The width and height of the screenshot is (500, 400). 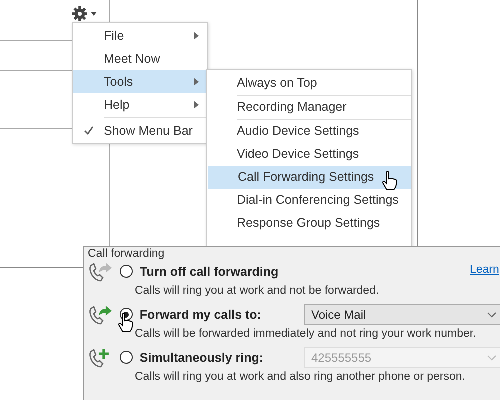 What do you see at coordinates (140, 81) in the screenshot?
I see `menu-item: Tools` at bounding box center [140, 81].